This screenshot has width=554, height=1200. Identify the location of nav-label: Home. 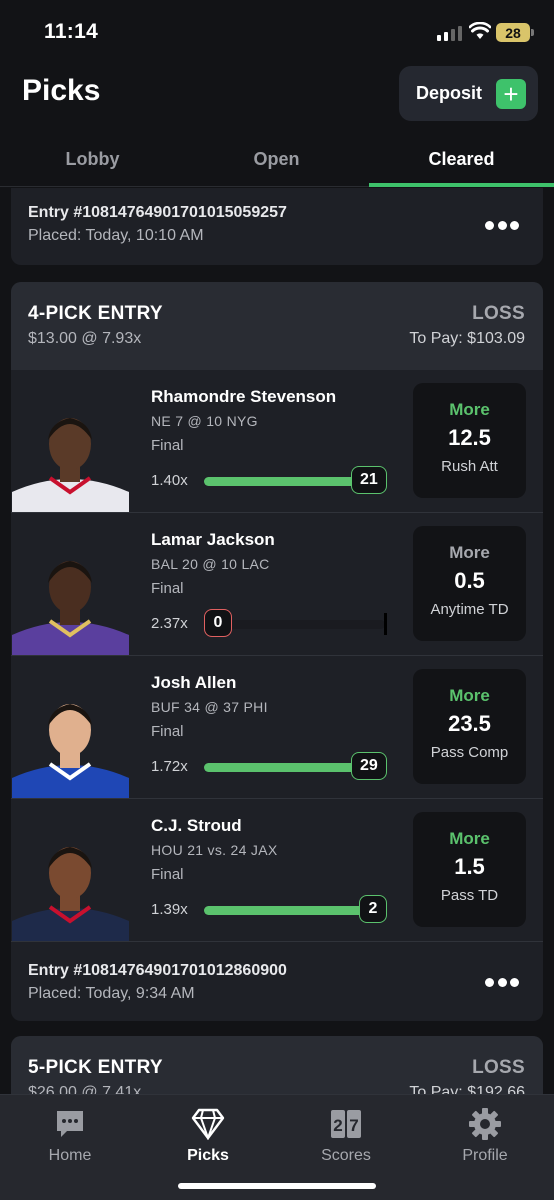
(70, 1155).